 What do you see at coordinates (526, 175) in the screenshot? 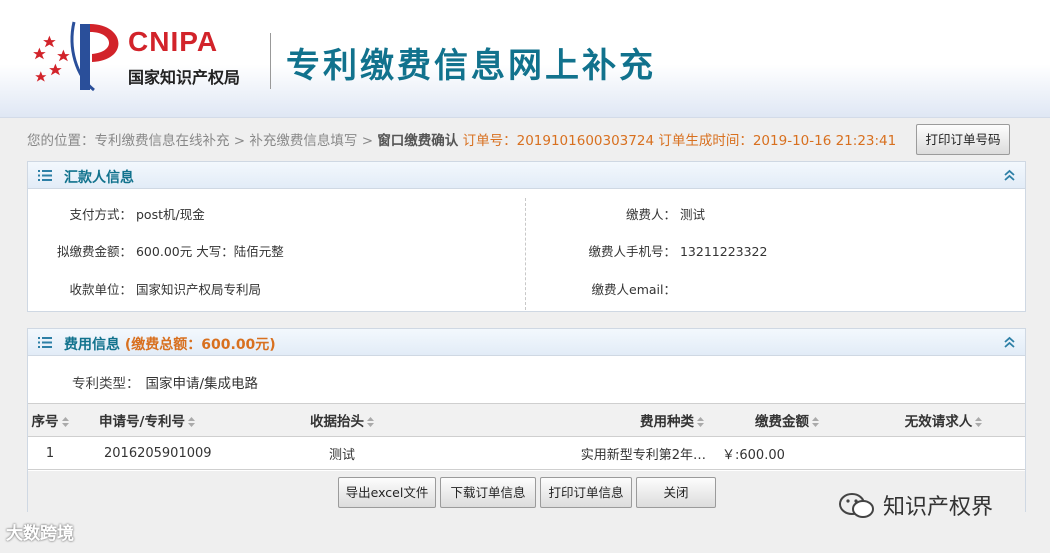
I see `panel-header: 汇款人信息` at bounding box center [526, 175].